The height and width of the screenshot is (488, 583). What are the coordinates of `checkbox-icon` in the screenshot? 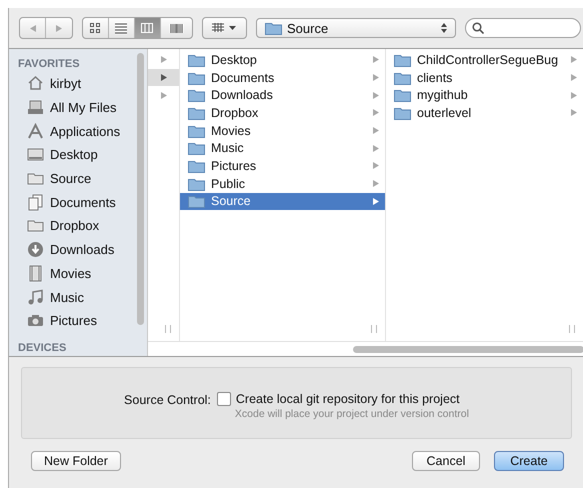 It's located at (223, 399).